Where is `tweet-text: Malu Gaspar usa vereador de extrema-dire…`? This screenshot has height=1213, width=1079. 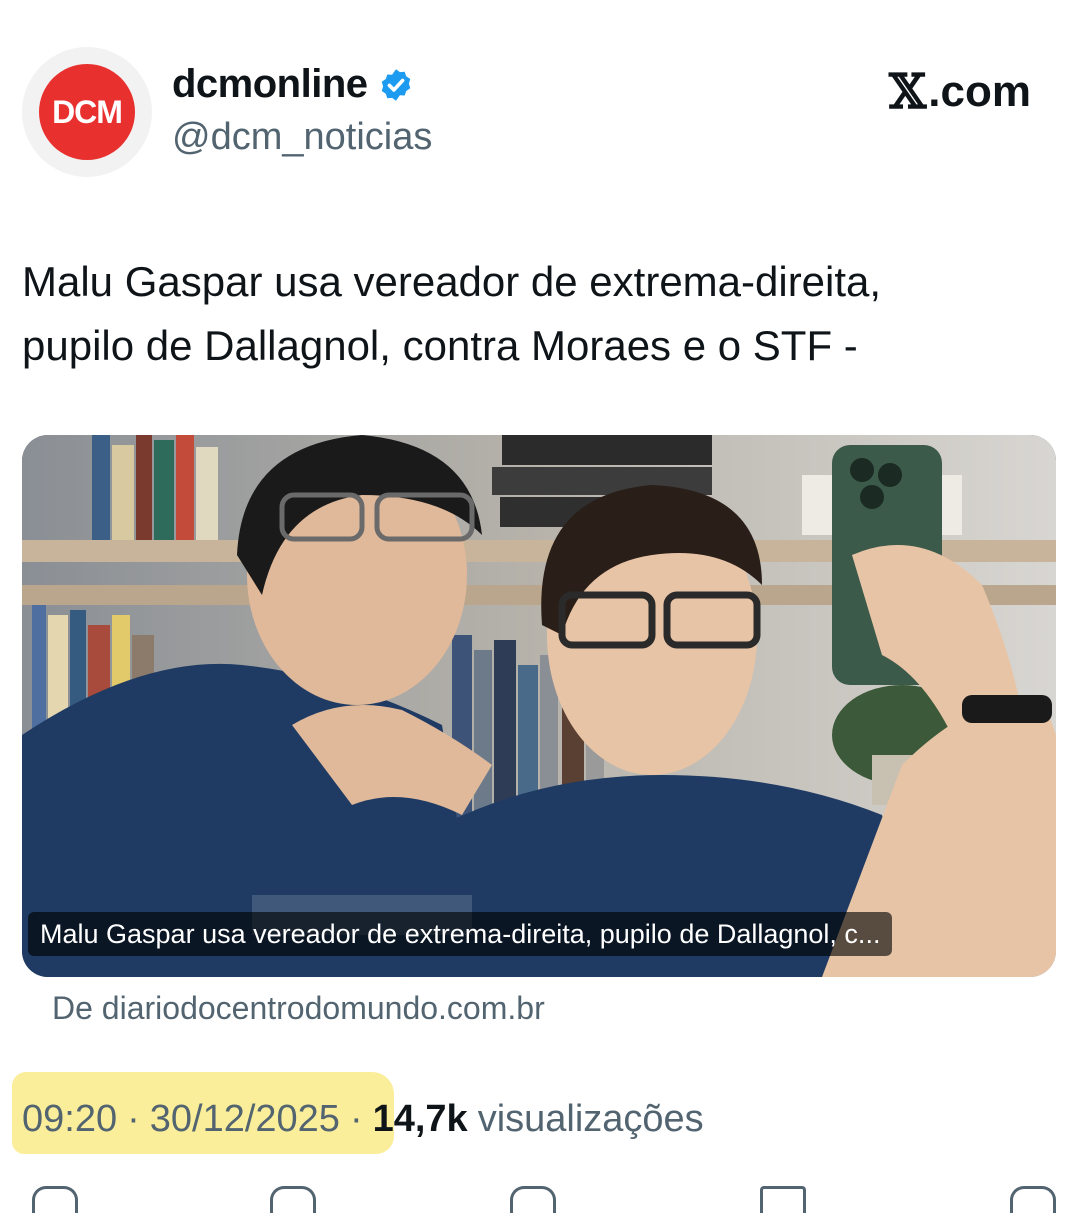 tweet-text: Malu Gaspar usa vereador de extrema-dire… is located at coordinates (537, 314).